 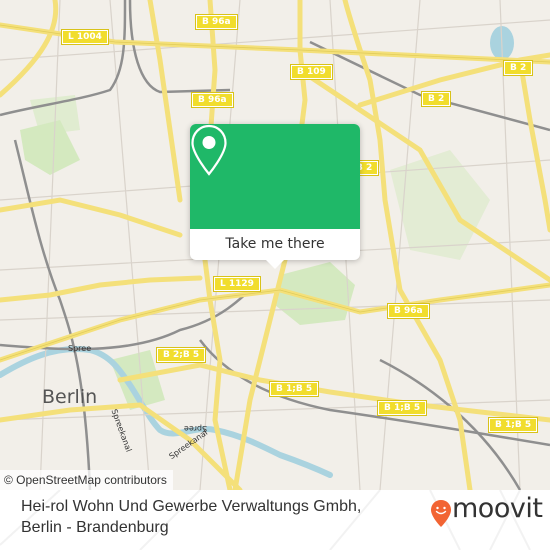 What do you see at coordinates (275, 264) in the screenshot?
I see `popup-pointer` at bounding box center [275, 264].